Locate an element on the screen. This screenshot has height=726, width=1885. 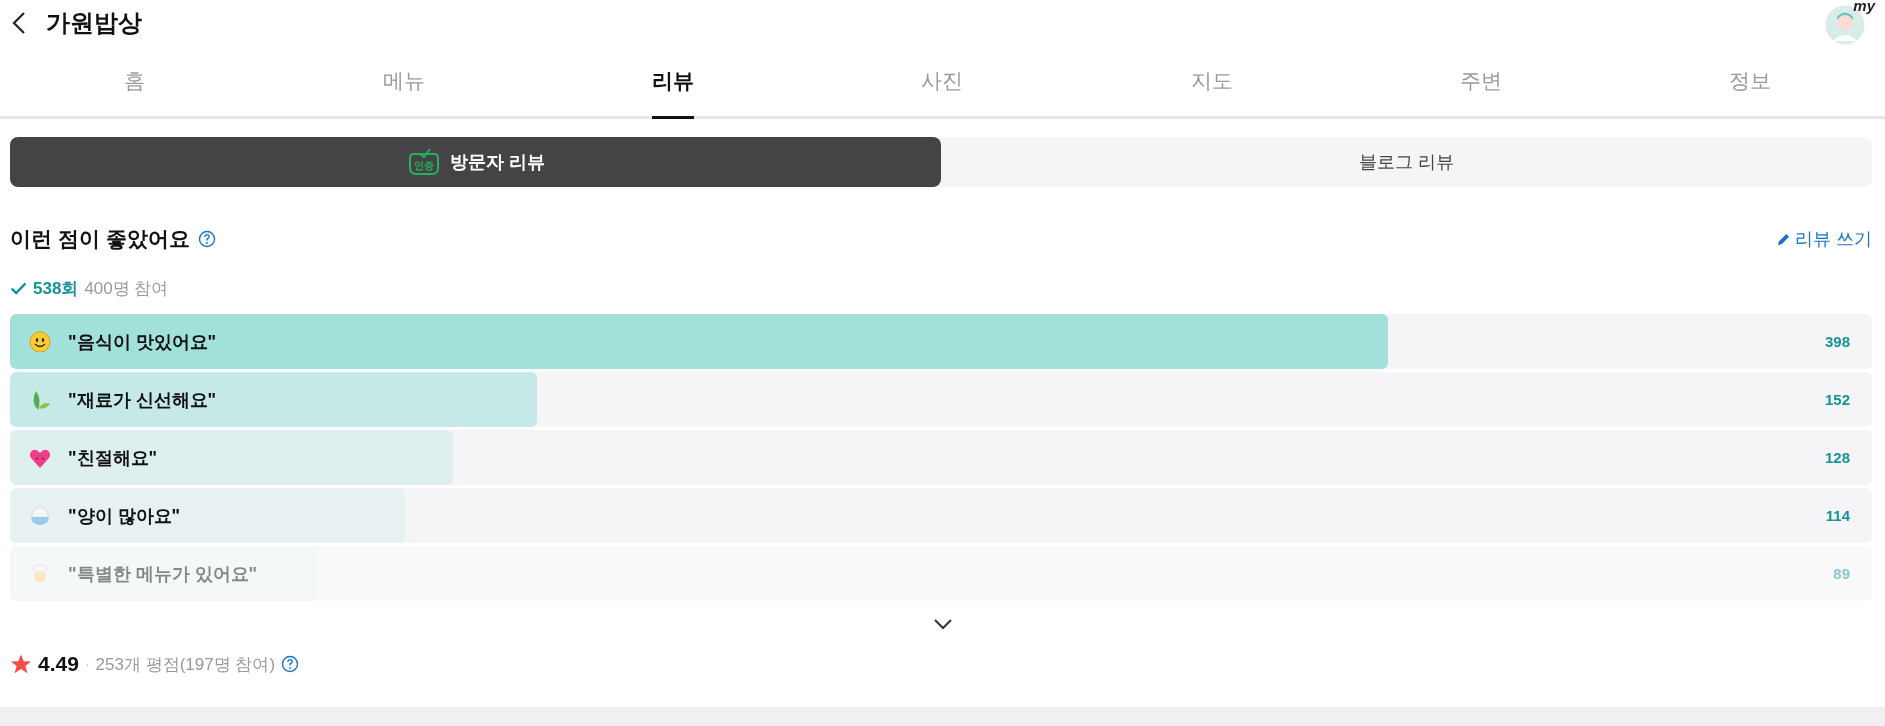
nav-tab: 사진 is located at coordinates (942, 81).